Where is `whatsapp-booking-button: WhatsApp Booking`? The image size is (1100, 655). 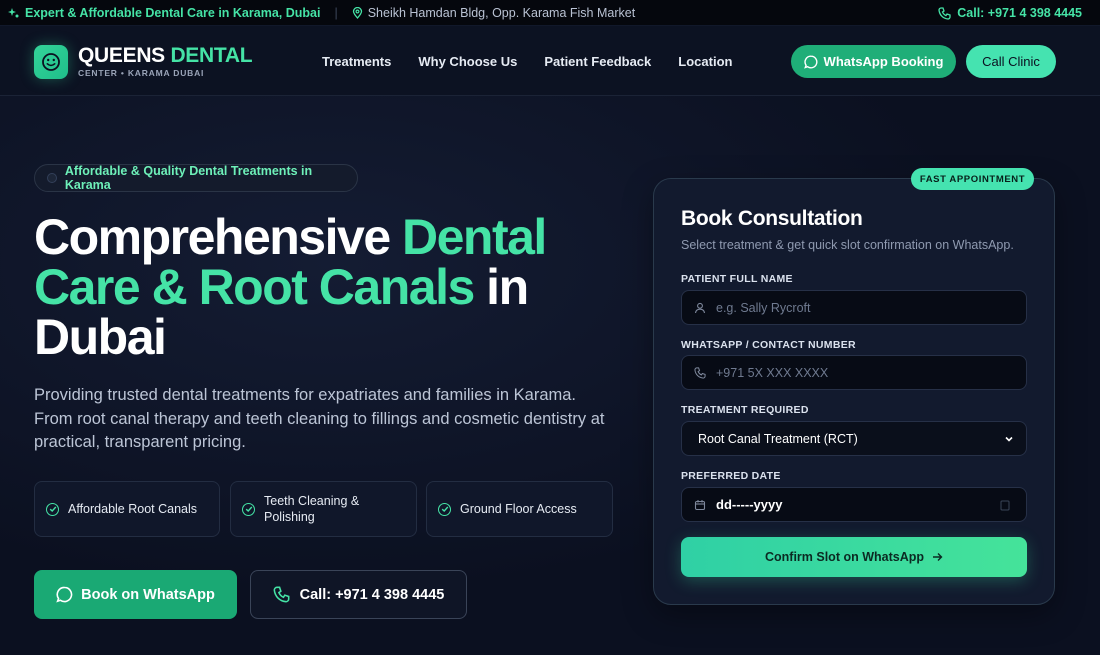 whatsapp-booking-button: WhatsApp Booking is located at coordinates (873, 61).